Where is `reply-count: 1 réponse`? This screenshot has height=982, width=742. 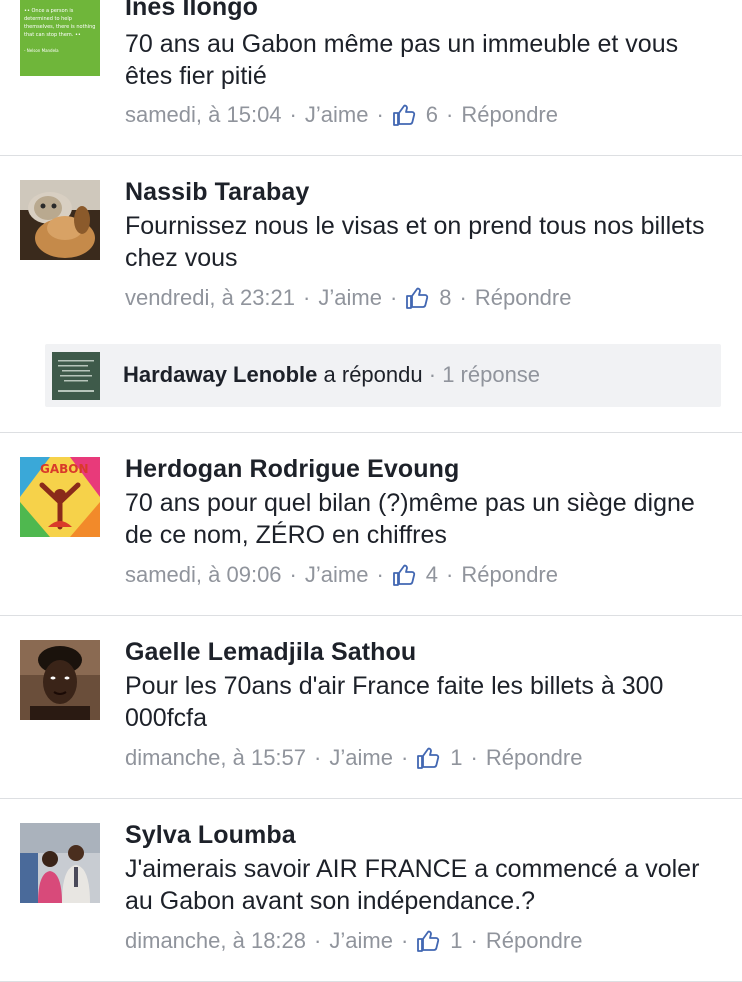 reply-count: 1 réponse is located at coordinates (491, 374).